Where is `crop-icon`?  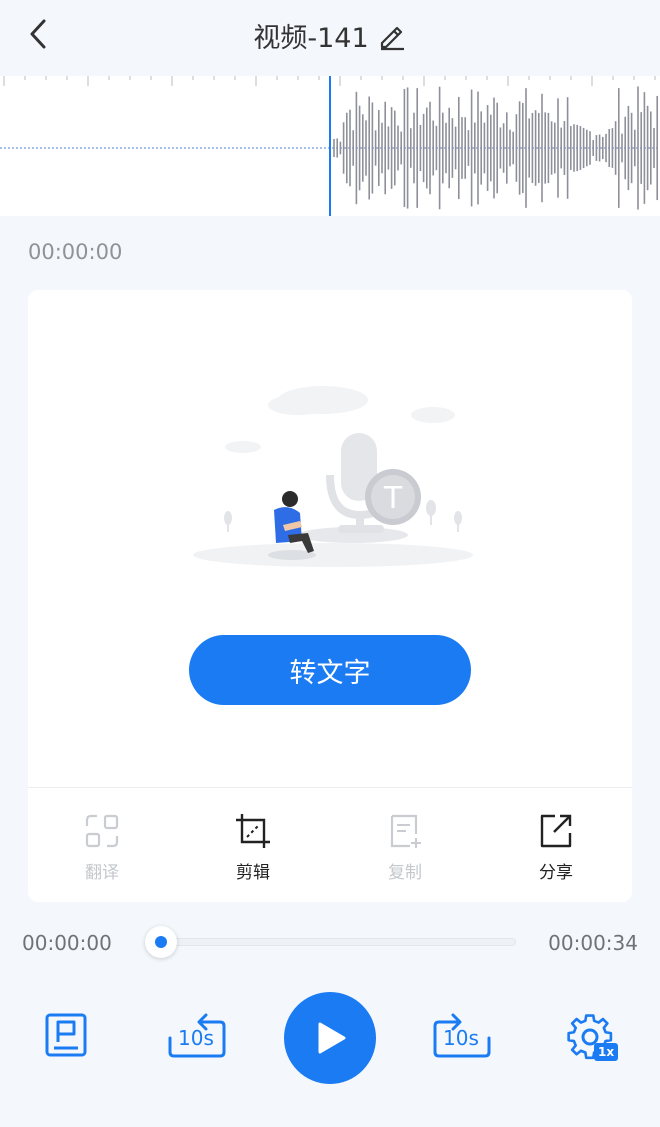
crop-icon is located at coordinates (253, 831).